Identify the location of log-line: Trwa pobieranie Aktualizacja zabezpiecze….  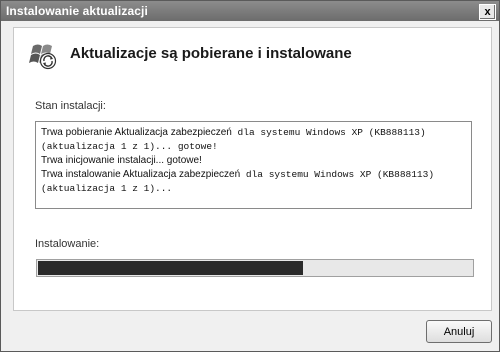
(233, 132).